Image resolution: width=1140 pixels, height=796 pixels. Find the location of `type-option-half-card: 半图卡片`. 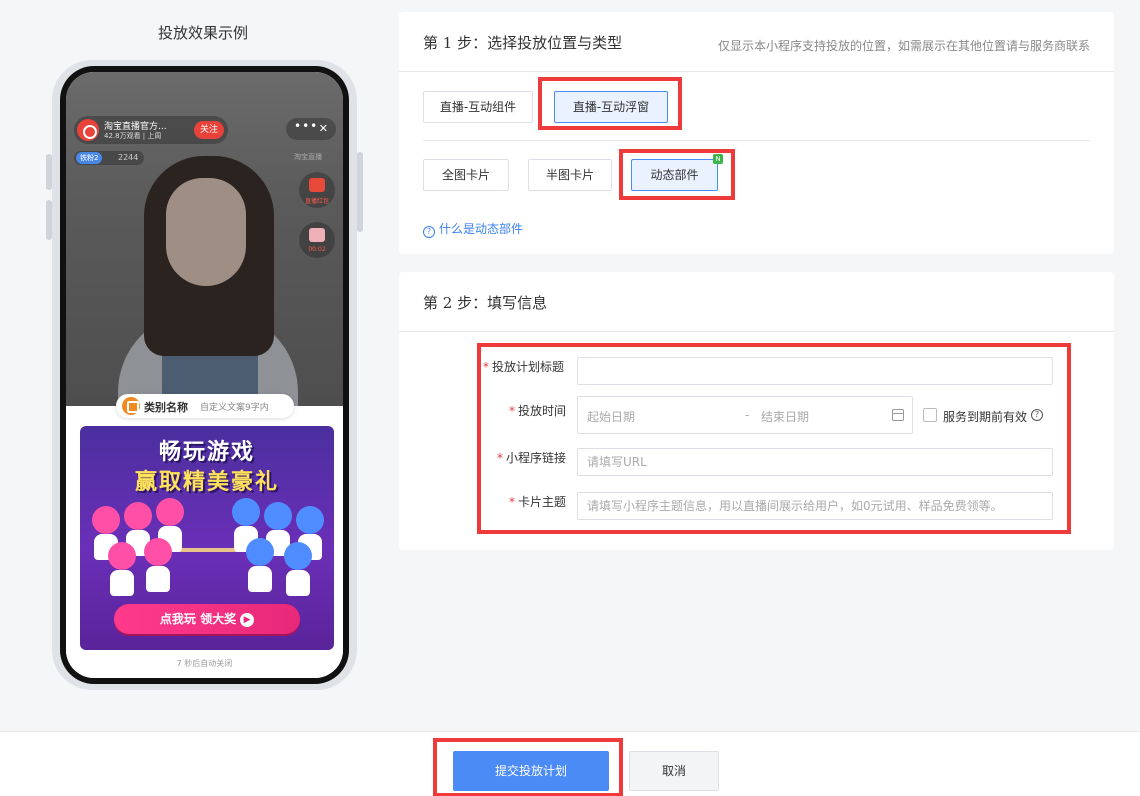

type-option-half-card: 半图卡片 is located at coordinates (570, 175).